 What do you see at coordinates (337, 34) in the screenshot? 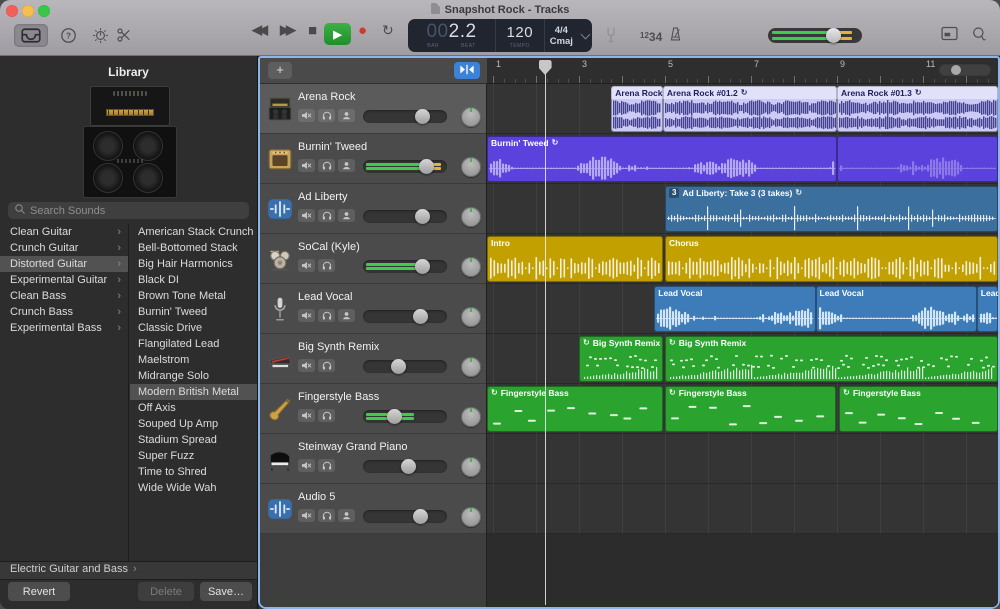
I see `play-button: ▶` at bounding box center [337, 34].